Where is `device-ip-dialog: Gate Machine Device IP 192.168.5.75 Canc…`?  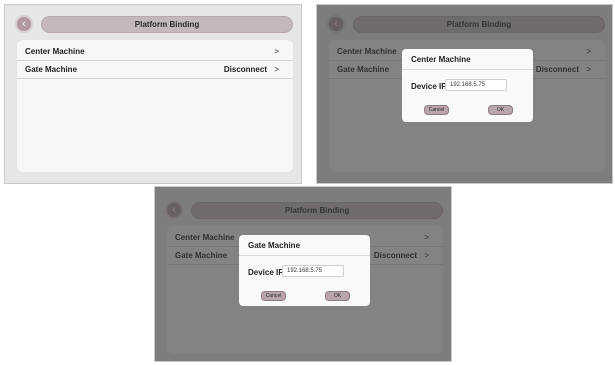
device-ip-dialog: Gate Machine Device IP 192.168.5.75 Canc… is located at coordinates (304, 270).